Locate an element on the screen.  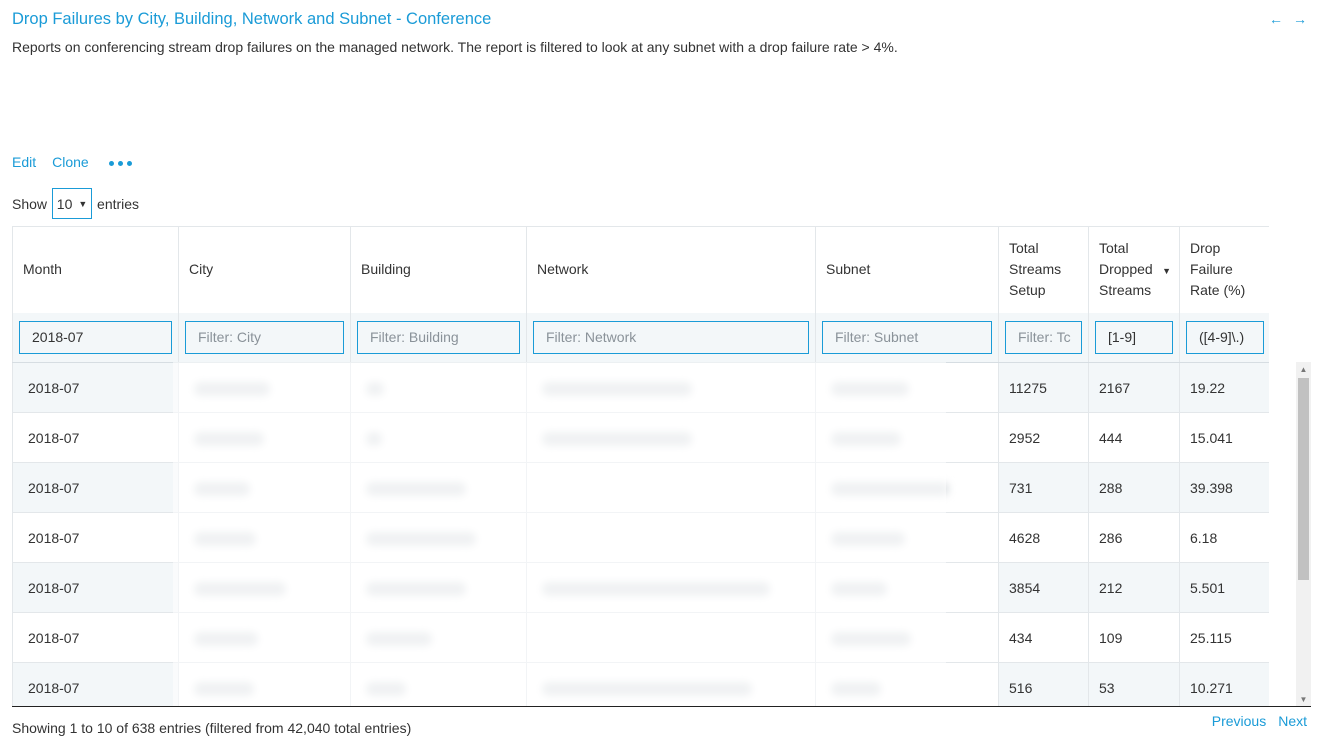
scrollbar-thumb is located at coordinates (1303, 479).